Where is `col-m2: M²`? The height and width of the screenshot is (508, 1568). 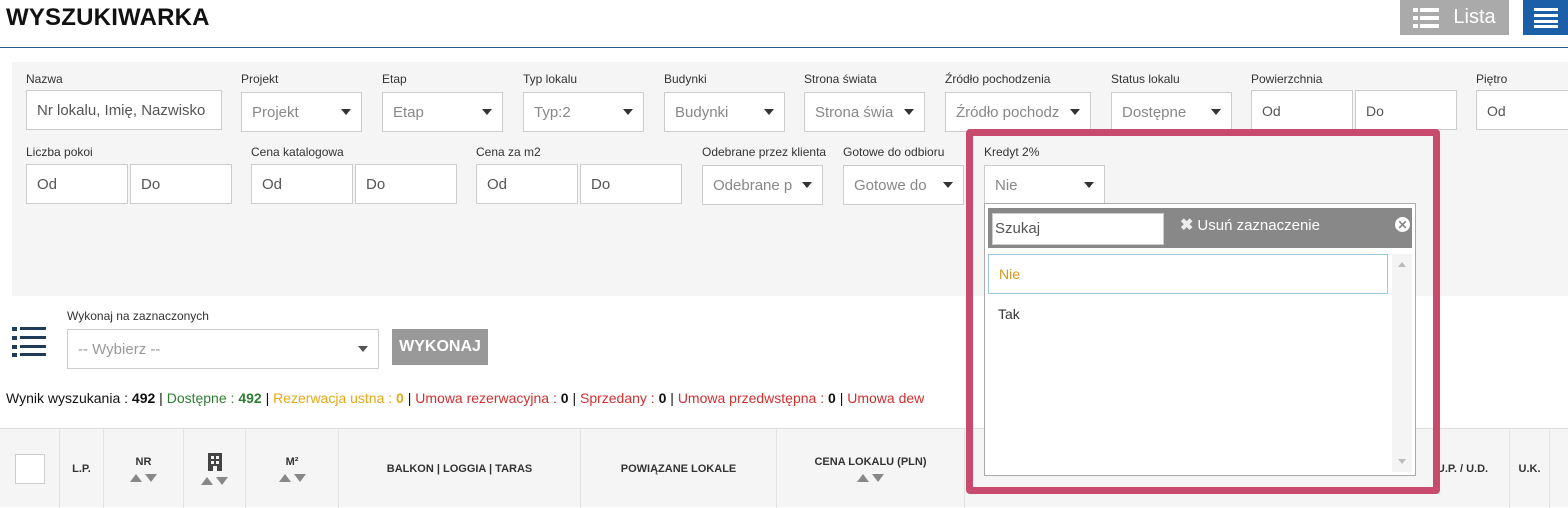
col-m2: M² is located at coordinates (292, 468).